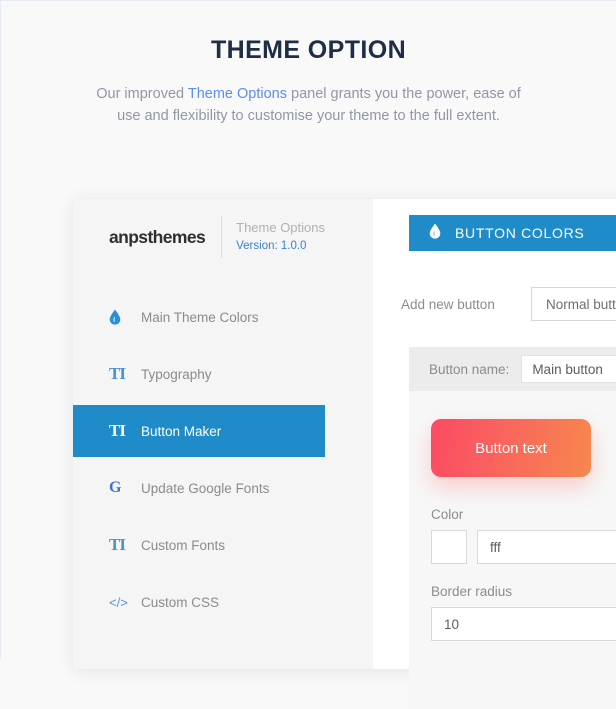 This screenshot has height=709, width=616. I want to click on sidebar-item-custom-css: </> Custom CSS, so click(199, 602).